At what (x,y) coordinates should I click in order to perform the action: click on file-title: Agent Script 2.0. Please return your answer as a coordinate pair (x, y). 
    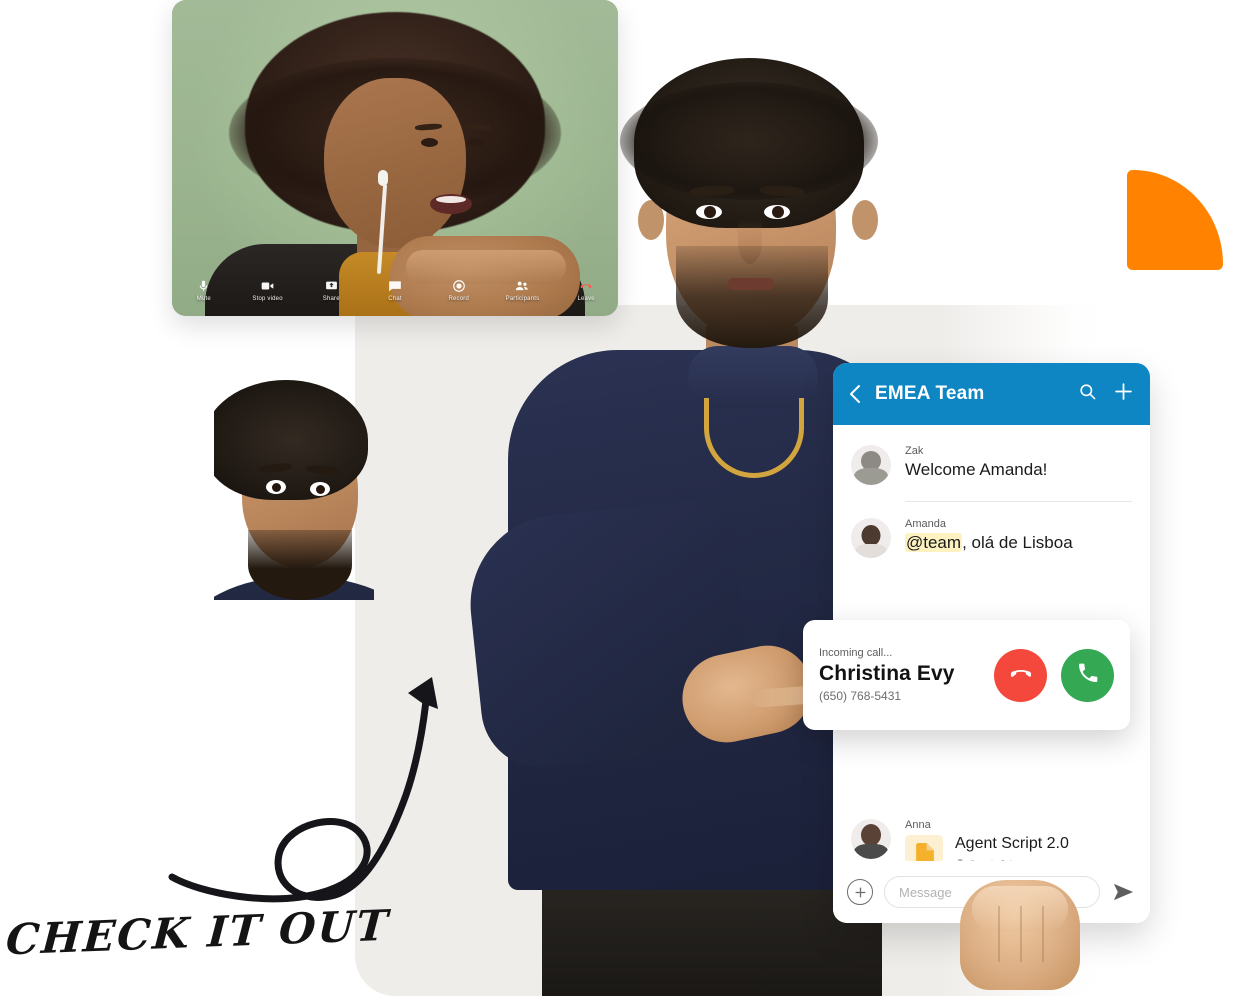
    Looking at the image, I should click on (1012, 843).